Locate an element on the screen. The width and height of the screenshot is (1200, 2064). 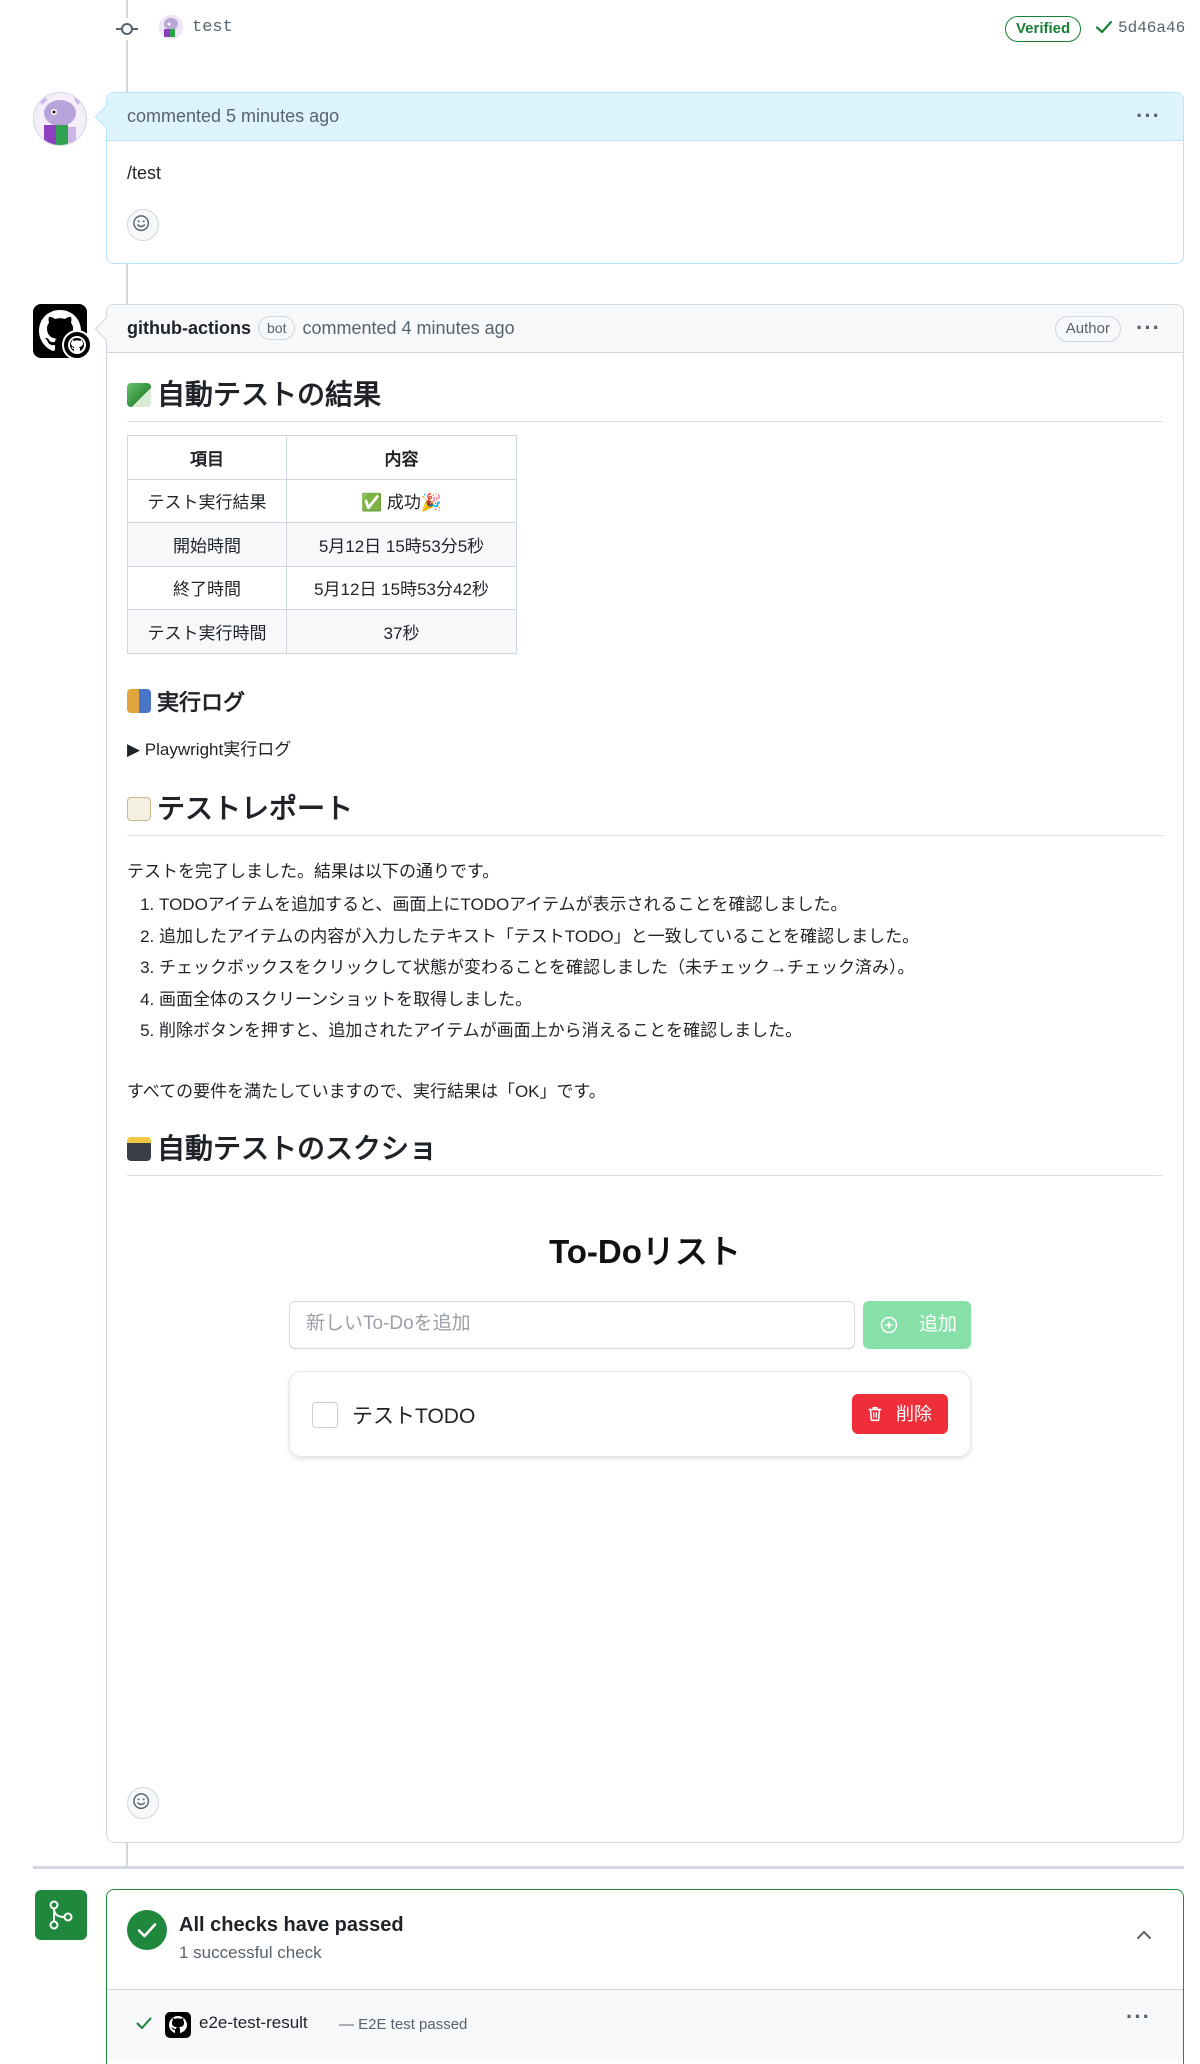
comment-body: /test is located at coordinates (144, 173).